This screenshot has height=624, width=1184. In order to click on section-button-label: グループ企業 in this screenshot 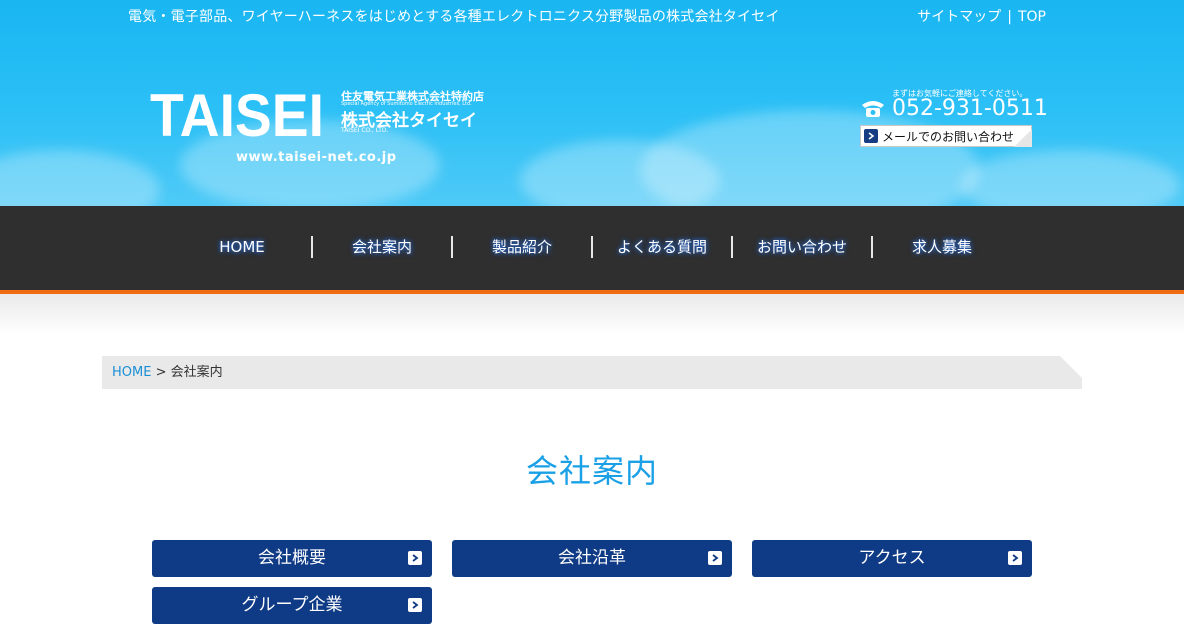, I will do `click(292, 605)`.